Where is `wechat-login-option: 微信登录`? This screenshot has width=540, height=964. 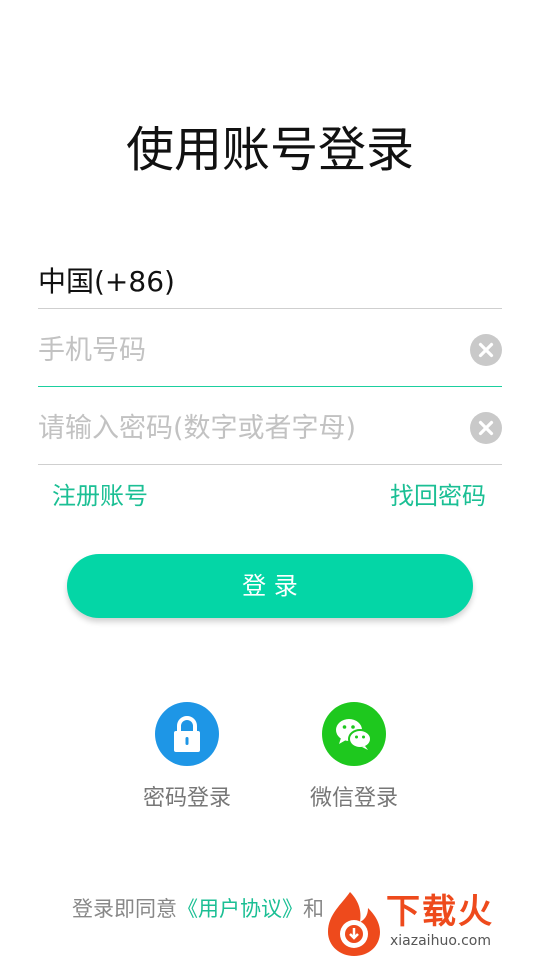
wechat-login-option: 微信登录 is located at coordinates (354, 758).